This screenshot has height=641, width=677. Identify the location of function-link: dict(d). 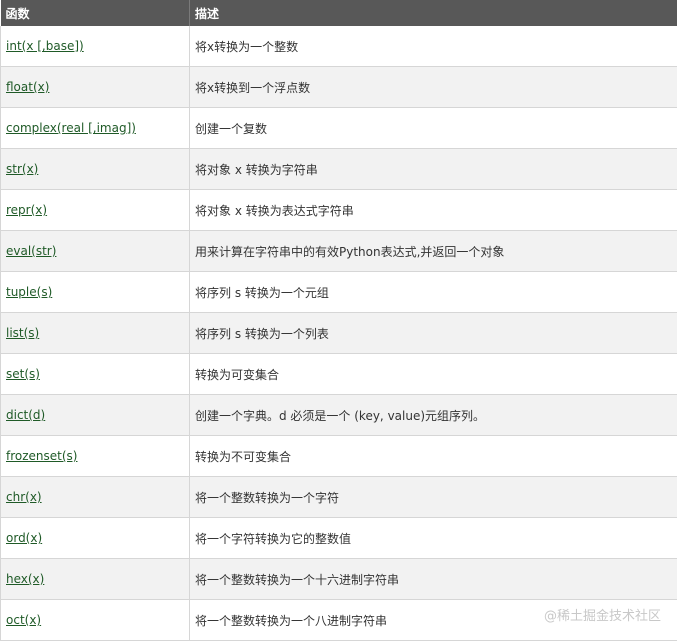
(25, 415).